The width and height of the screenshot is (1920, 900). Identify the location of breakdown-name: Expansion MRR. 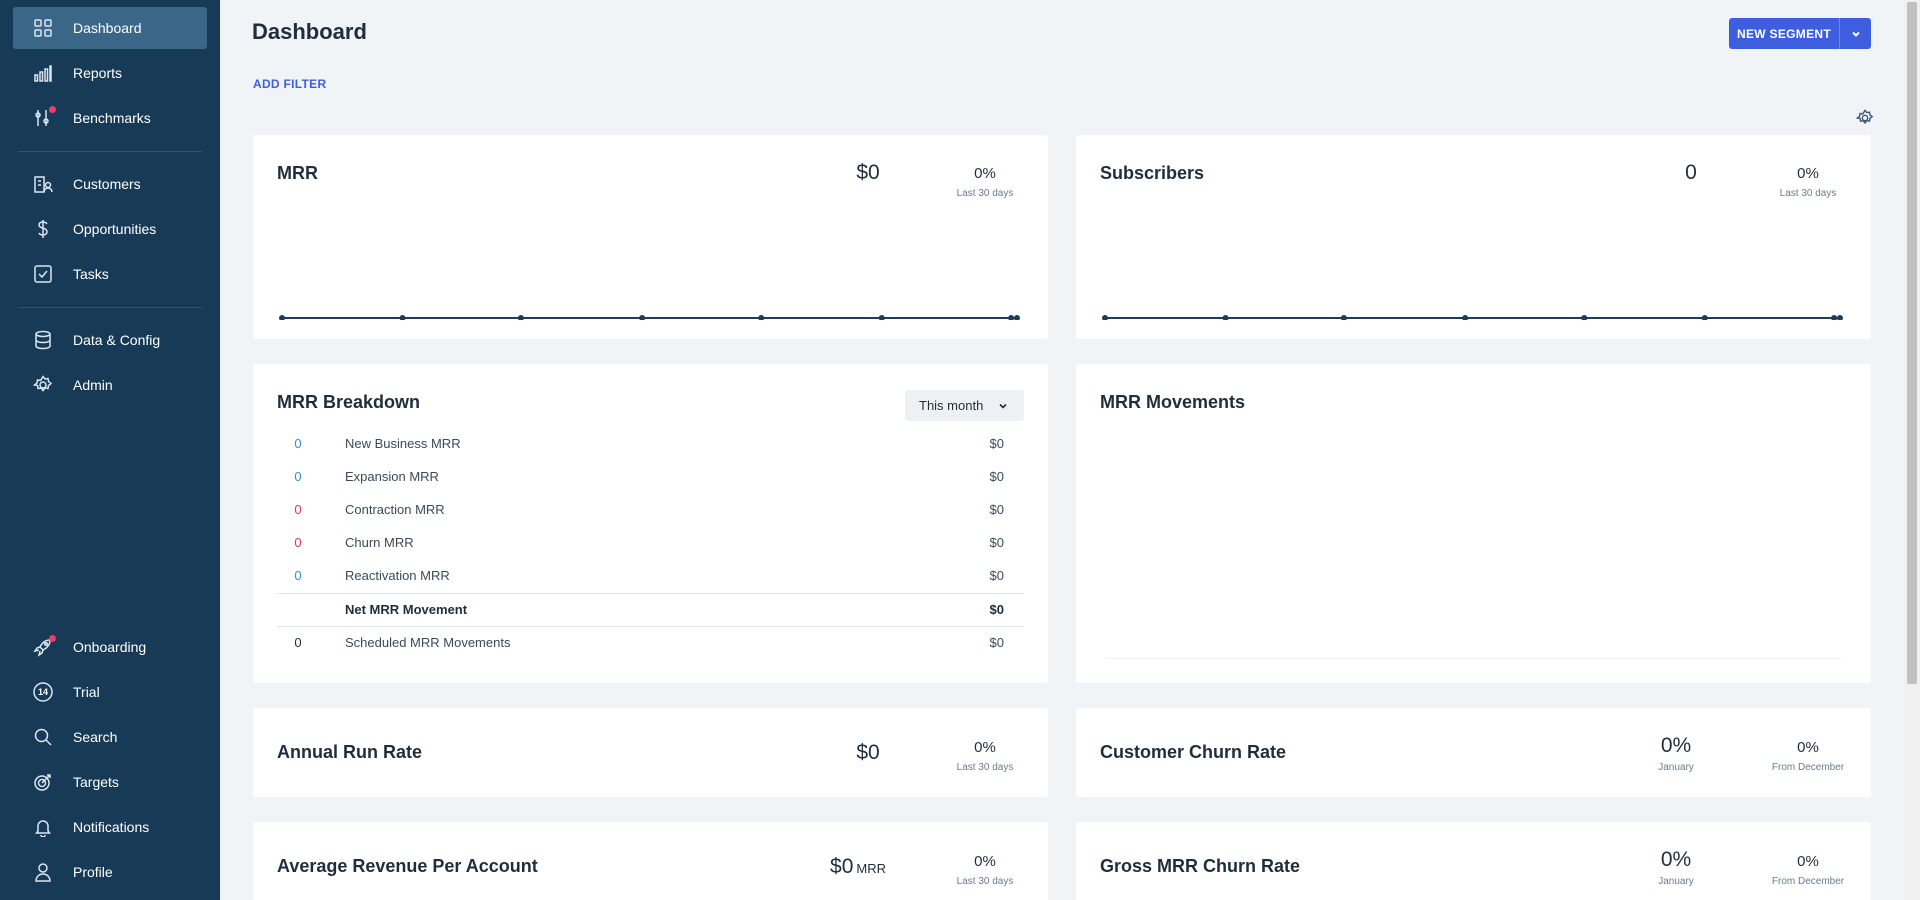
(392, 476).